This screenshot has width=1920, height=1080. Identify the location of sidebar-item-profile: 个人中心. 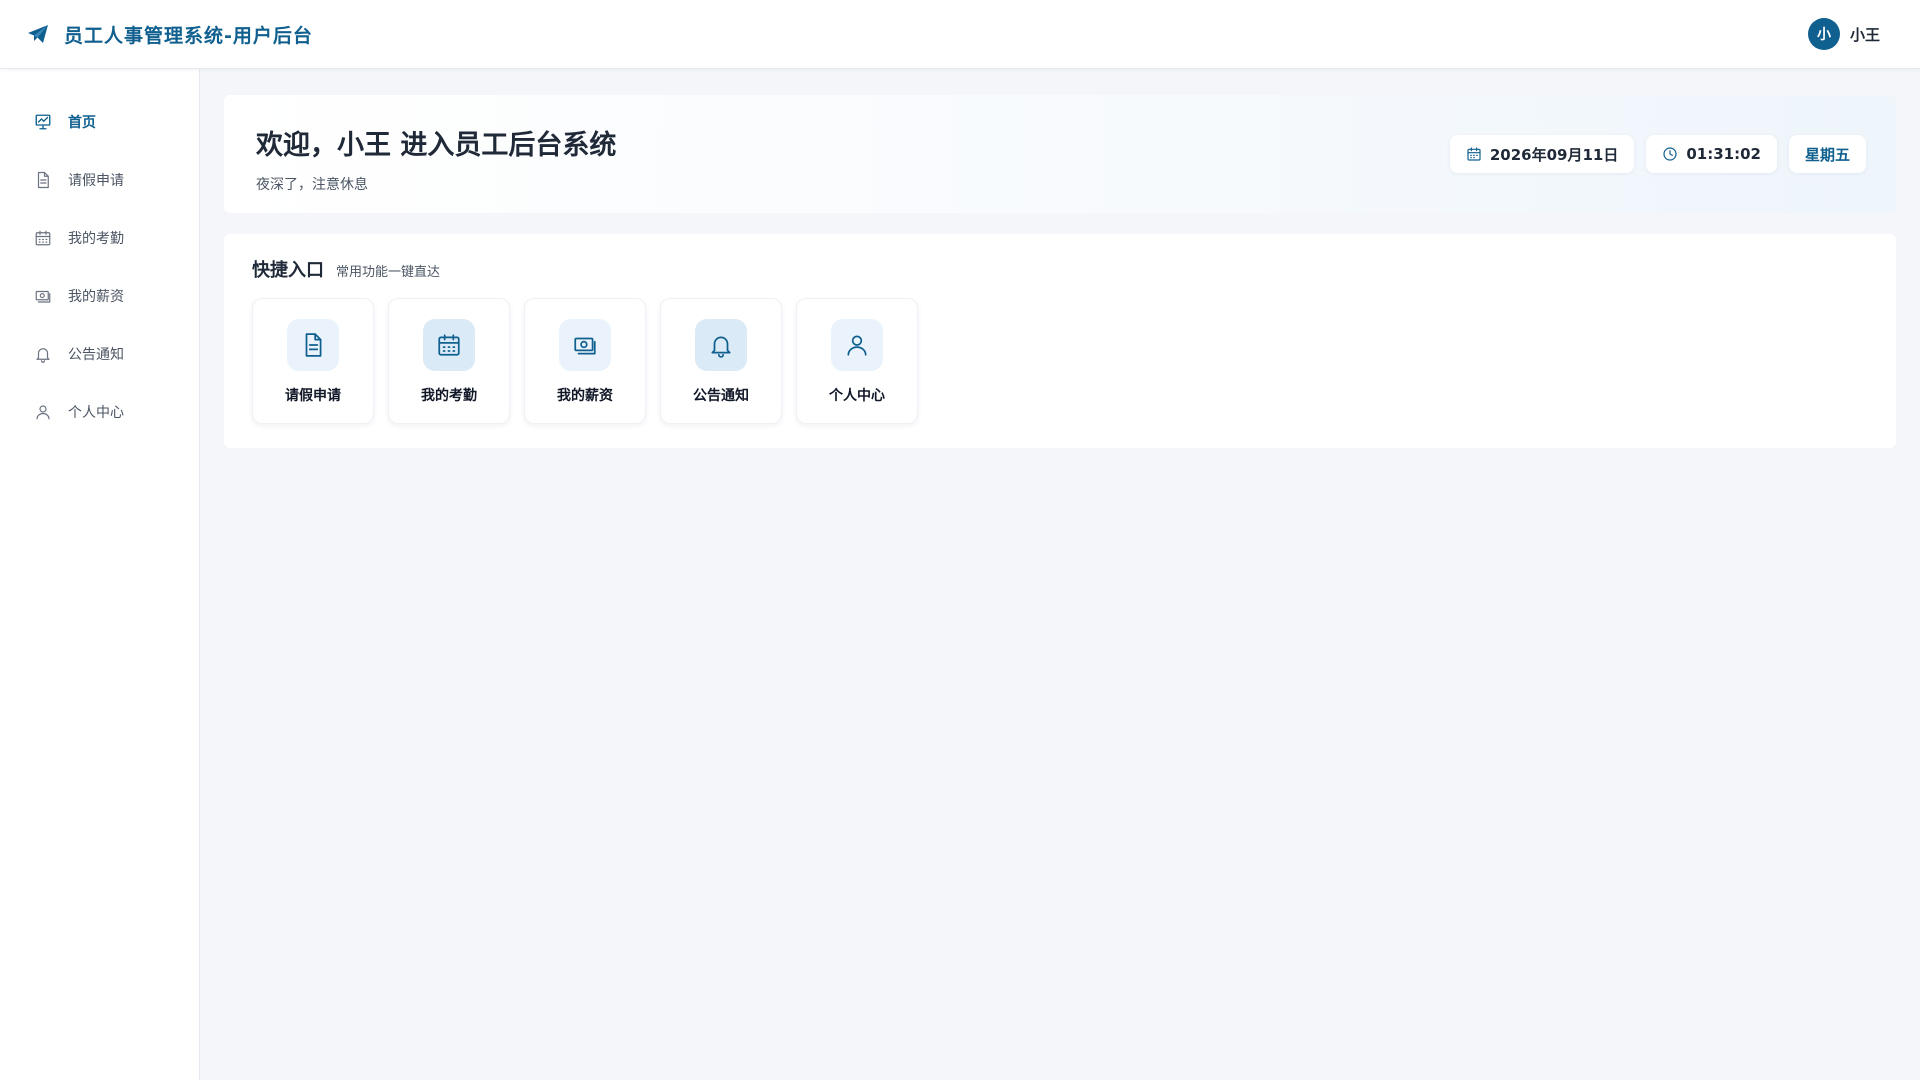
(99, 412).